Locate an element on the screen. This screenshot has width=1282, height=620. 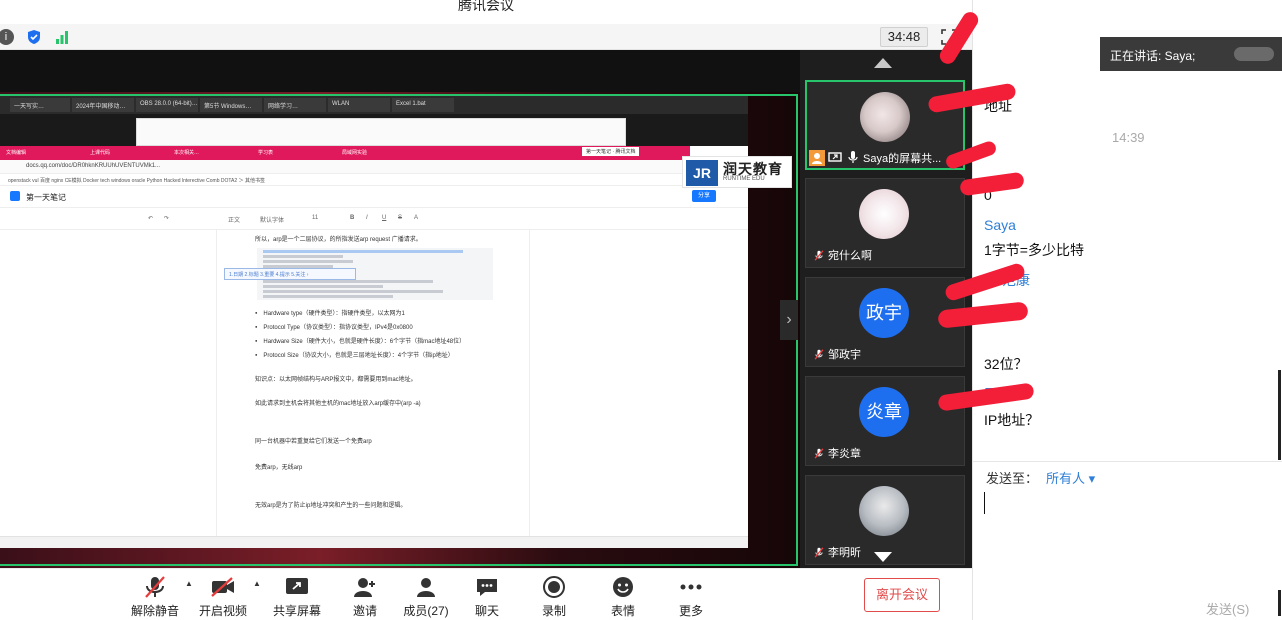
chat-message-text: 1字节=多少比特 is located at coordinates (1034, 250).